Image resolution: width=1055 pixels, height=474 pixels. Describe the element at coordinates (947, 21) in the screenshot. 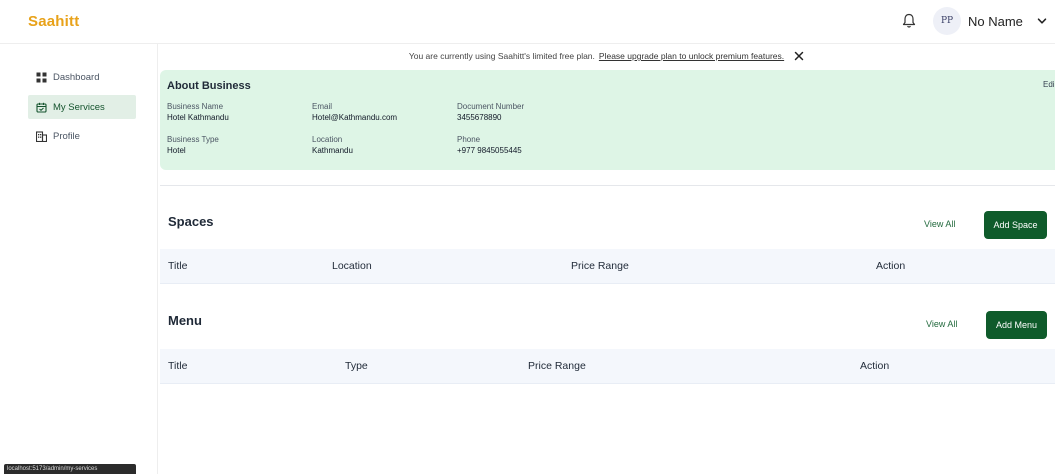

I see `avatar: PP` at that location.